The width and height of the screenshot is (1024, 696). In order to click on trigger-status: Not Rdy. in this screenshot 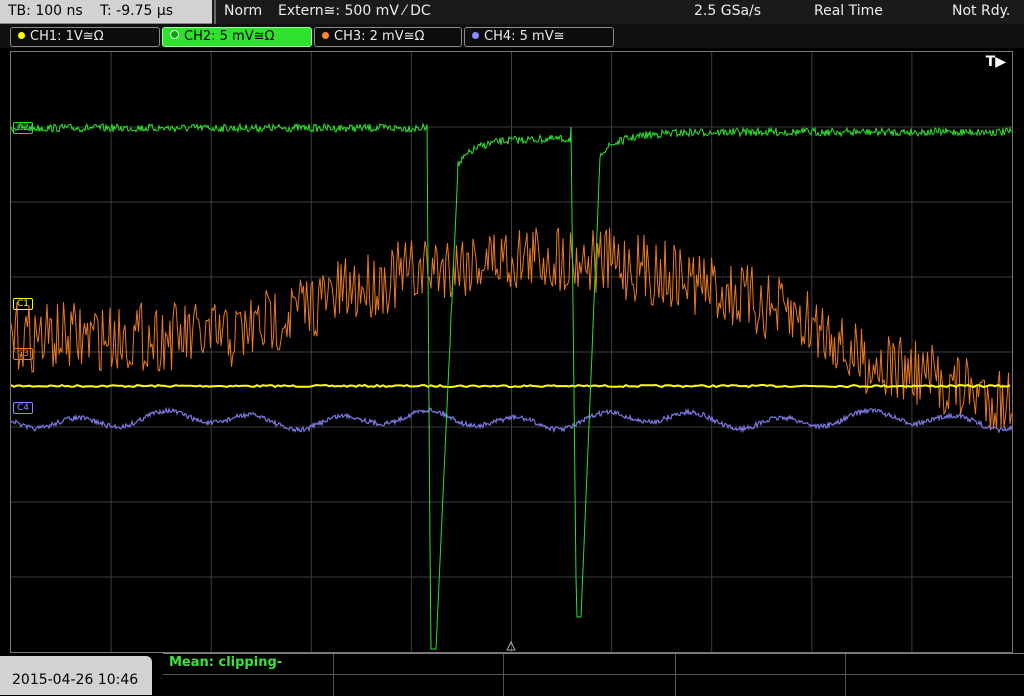, I will do `click(981, 11)`.